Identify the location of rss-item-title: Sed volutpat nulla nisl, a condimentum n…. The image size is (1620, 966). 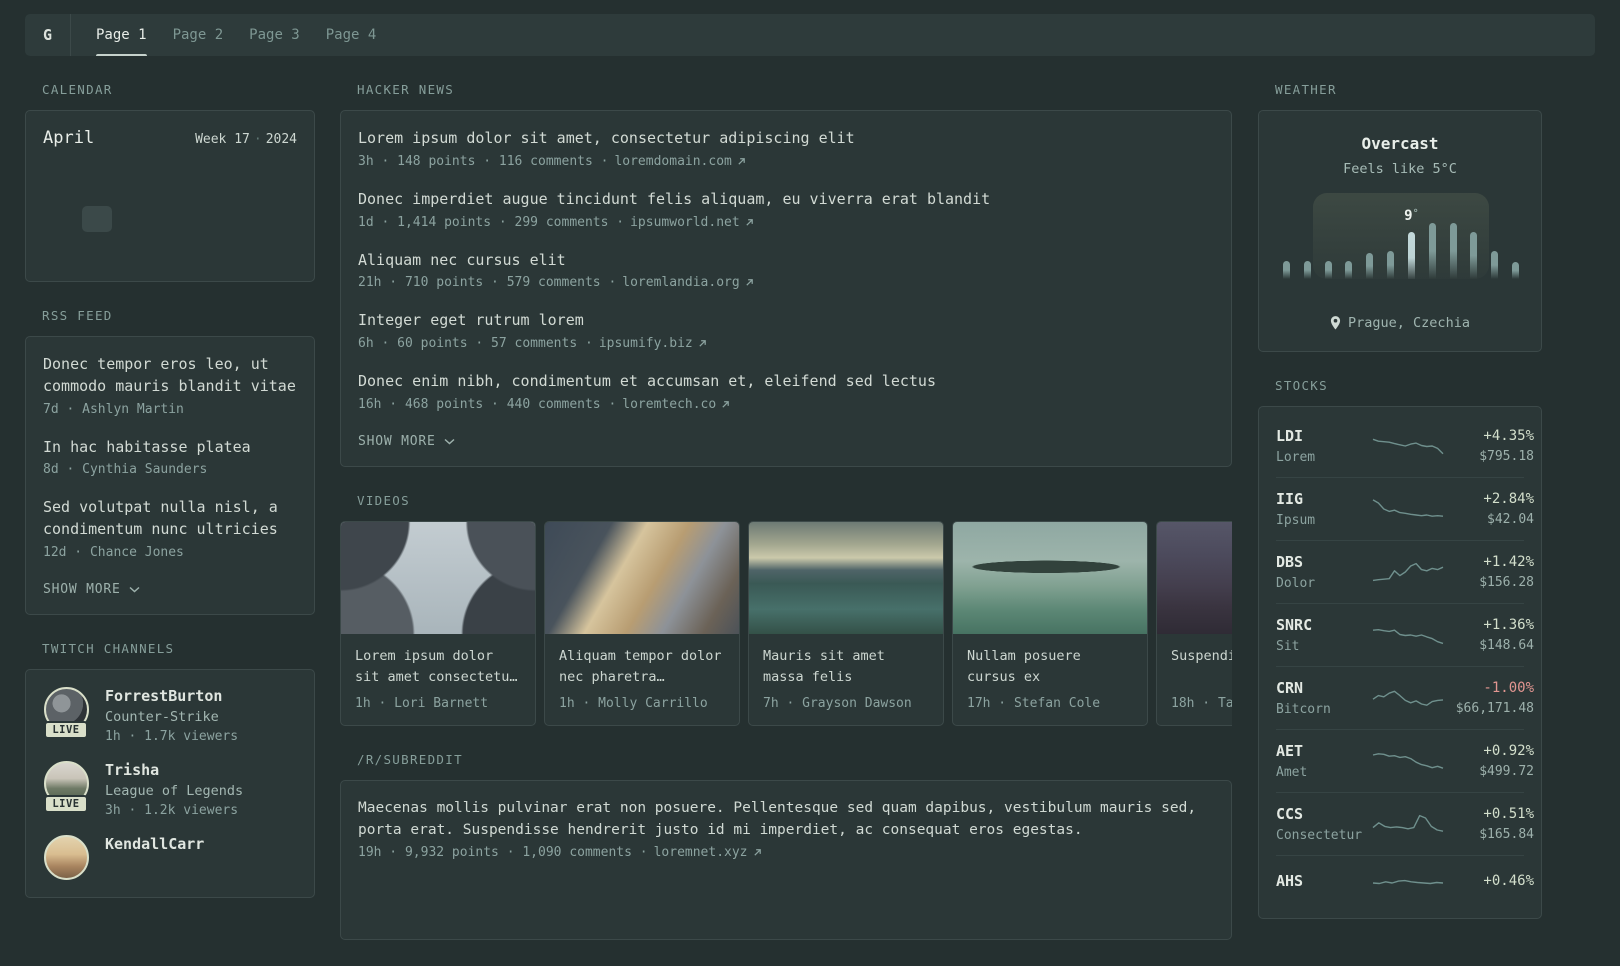
(170, 519).